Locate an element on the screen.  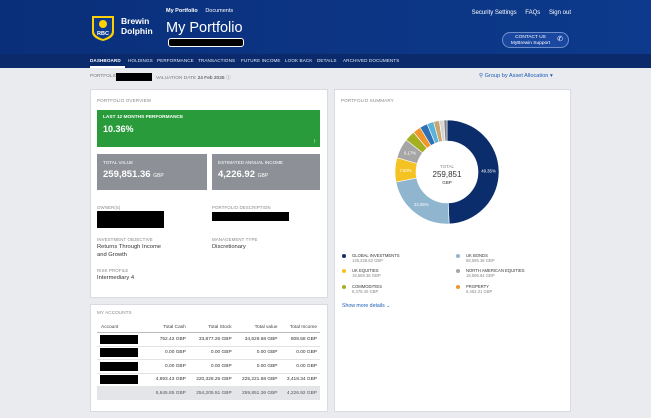
slice-percent-label: 6.17% is located at coordinates (410, 153).